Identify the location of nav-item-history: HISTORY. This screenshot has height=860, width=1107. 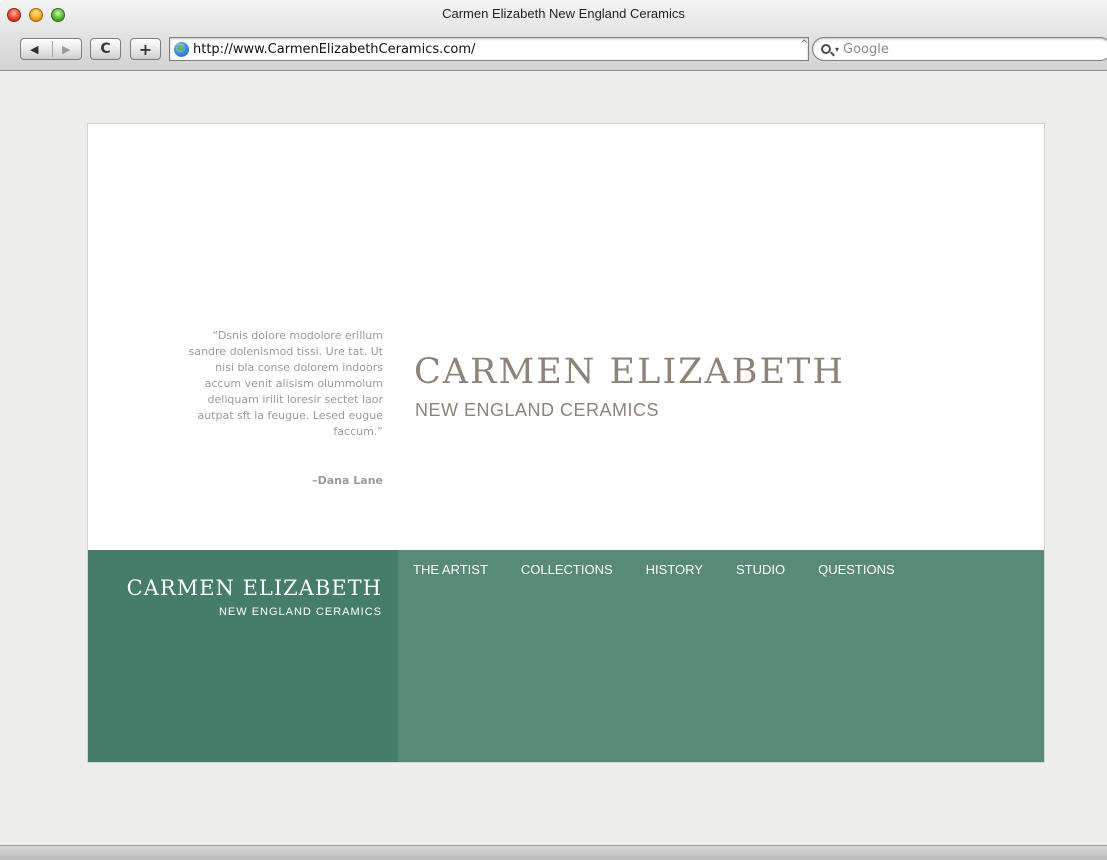
(674, 569).